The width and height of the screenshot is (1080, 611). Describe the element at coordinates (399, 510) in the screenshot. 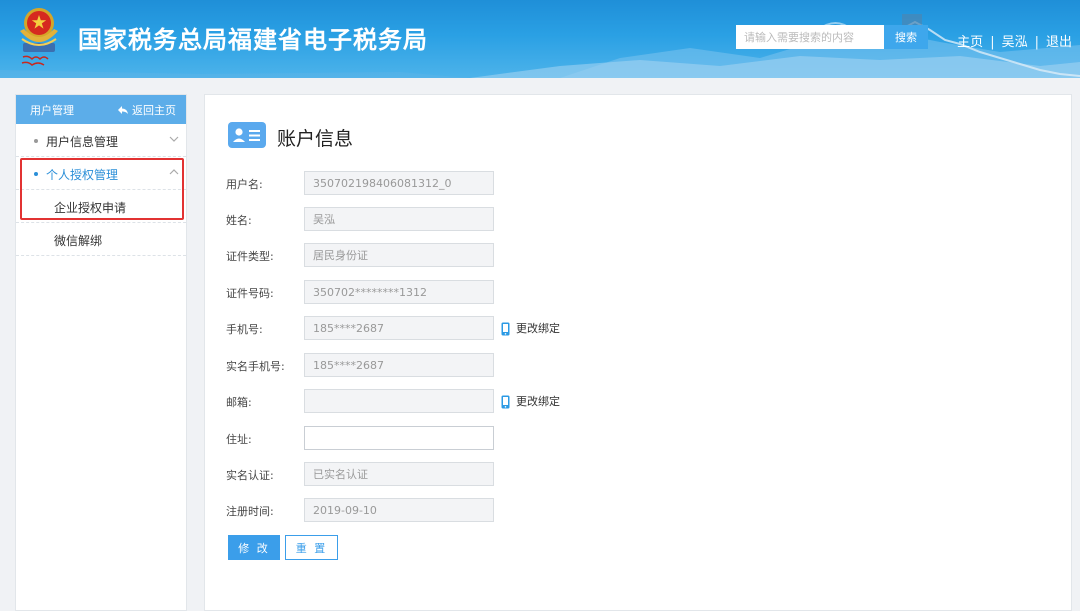

I see `register-date-field` at that location.